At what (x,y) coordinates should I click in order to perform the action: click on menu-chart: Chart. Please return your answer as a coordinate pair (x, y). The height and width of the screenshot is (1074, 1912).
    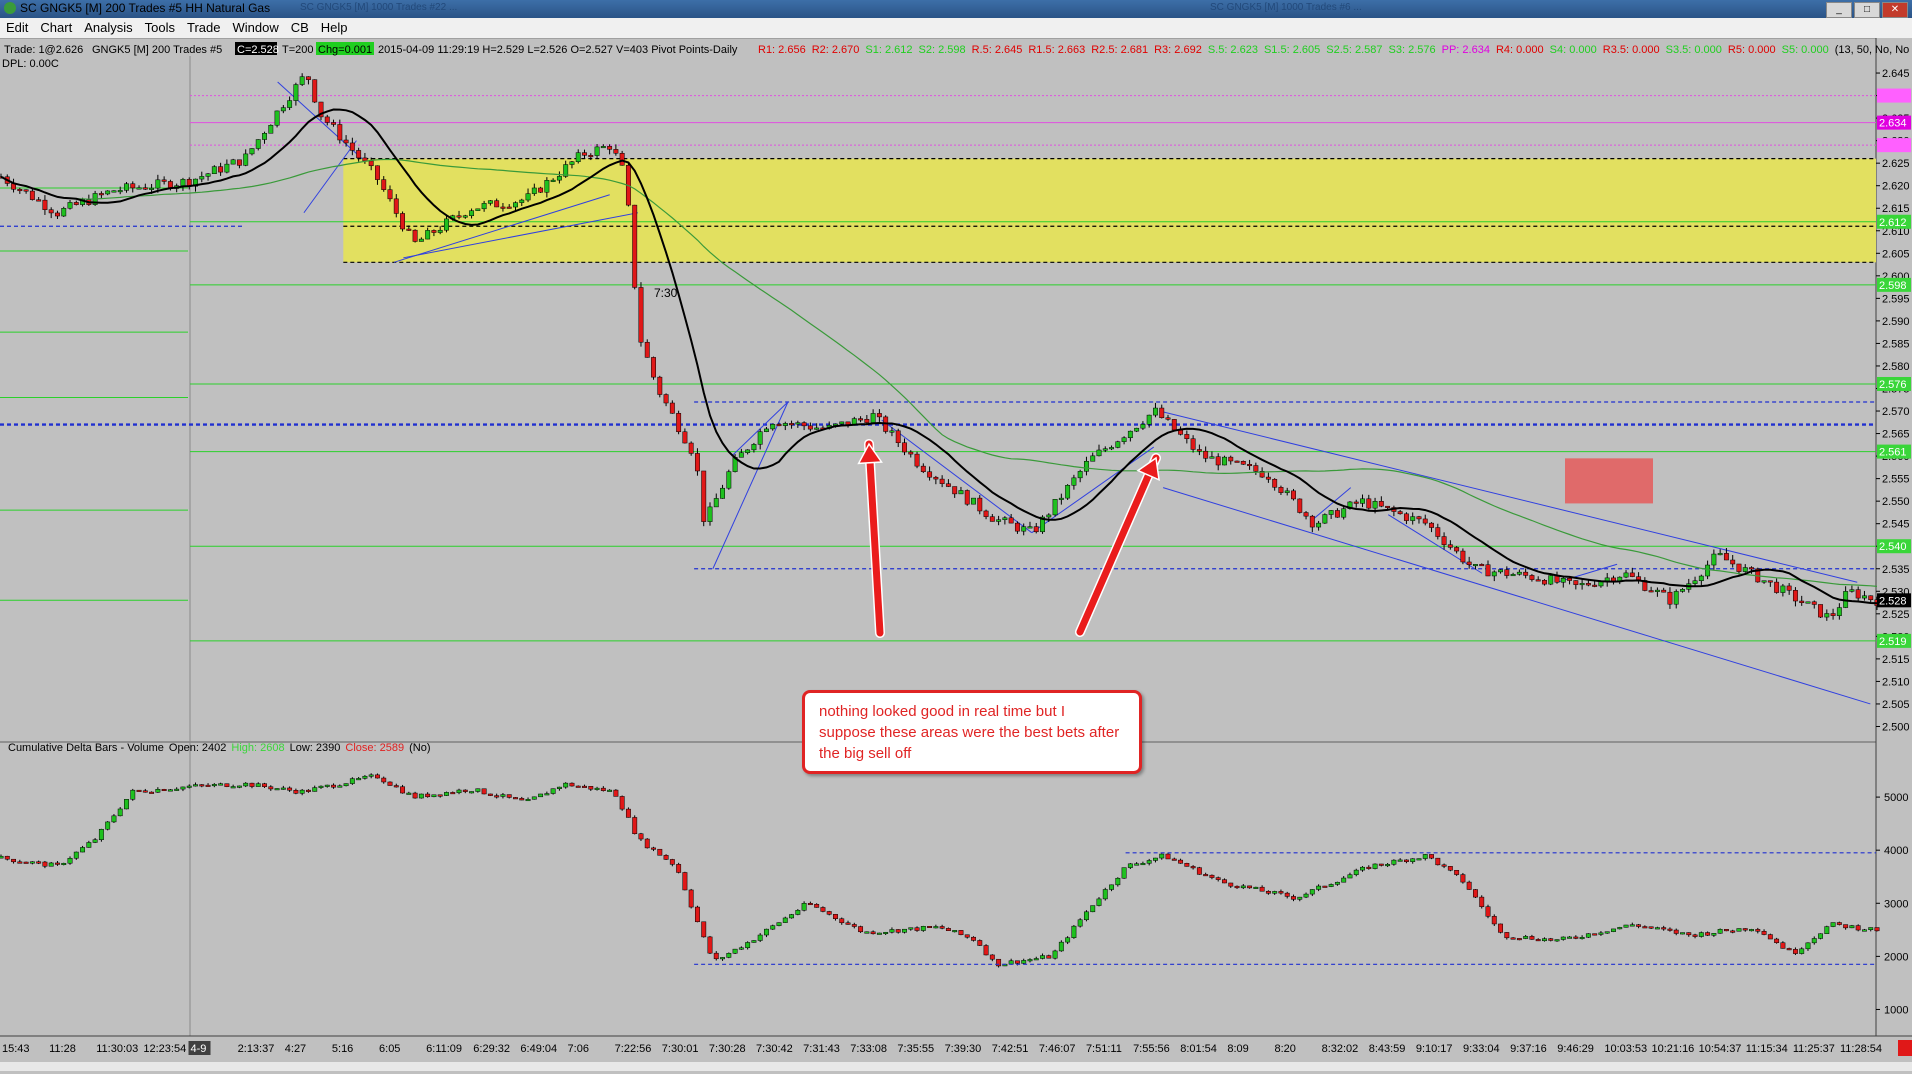
    Looking at the image, I should click on (56, 28).